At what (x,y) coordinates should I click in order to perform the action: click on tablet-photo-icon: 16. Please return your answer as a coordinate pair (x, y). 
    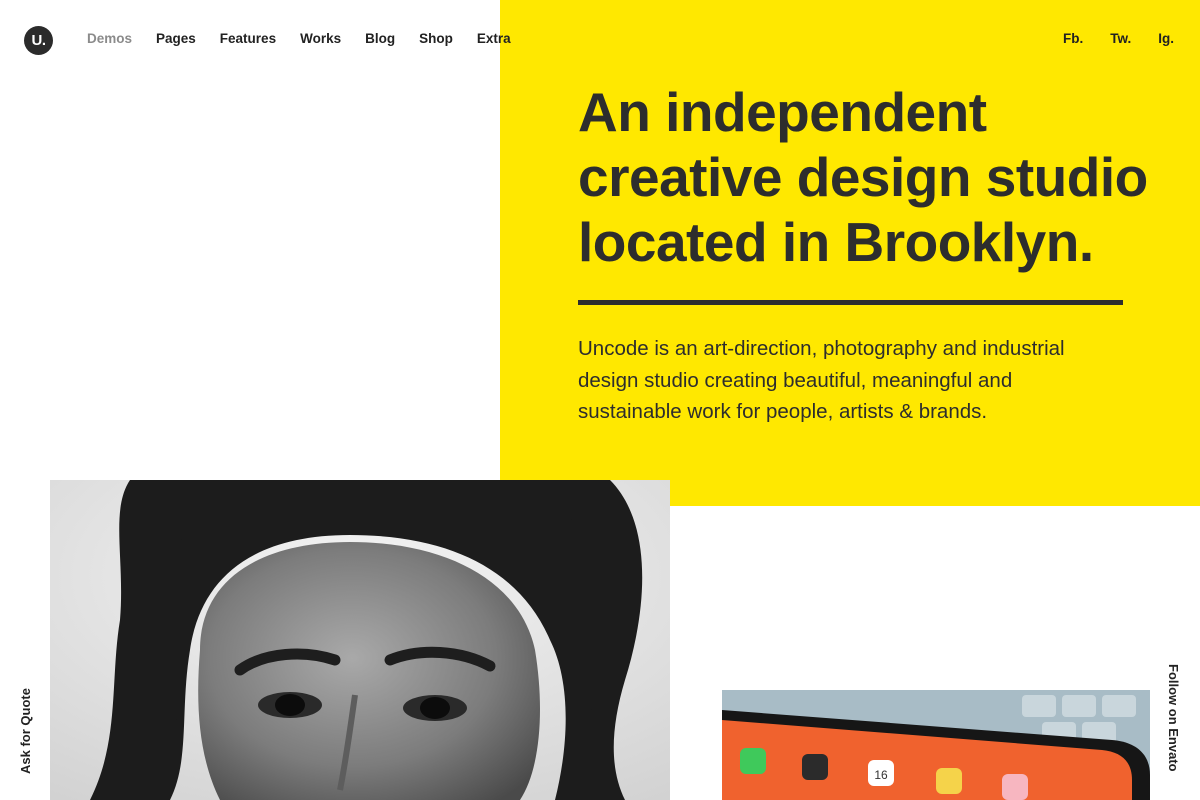
    Looking at the image, I should click on (936, 745).